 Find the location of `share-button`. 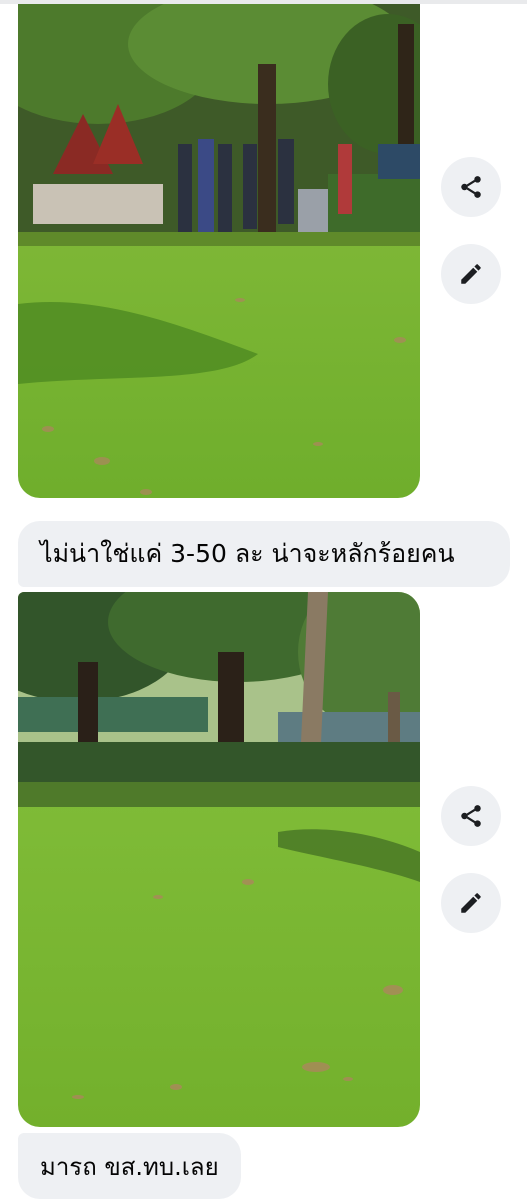

share-button is located at coordinates (471, 187).